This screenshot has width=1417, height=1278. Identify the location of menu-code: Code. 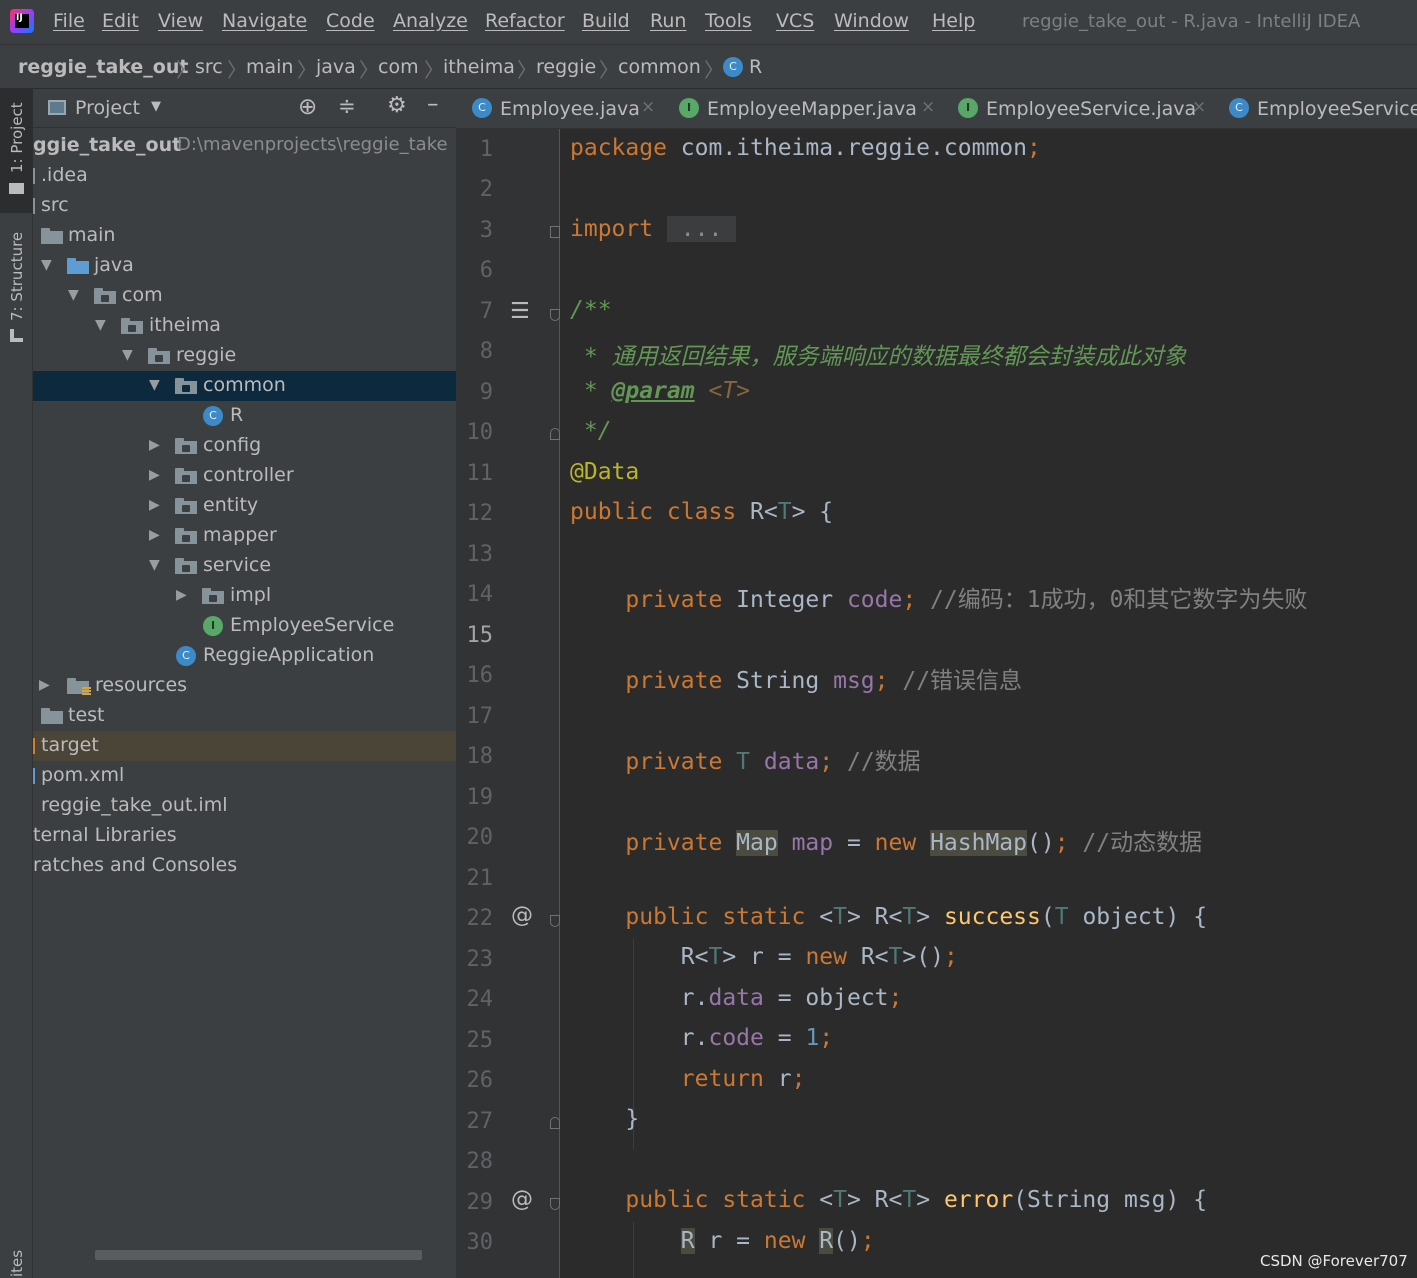
(350, 21).